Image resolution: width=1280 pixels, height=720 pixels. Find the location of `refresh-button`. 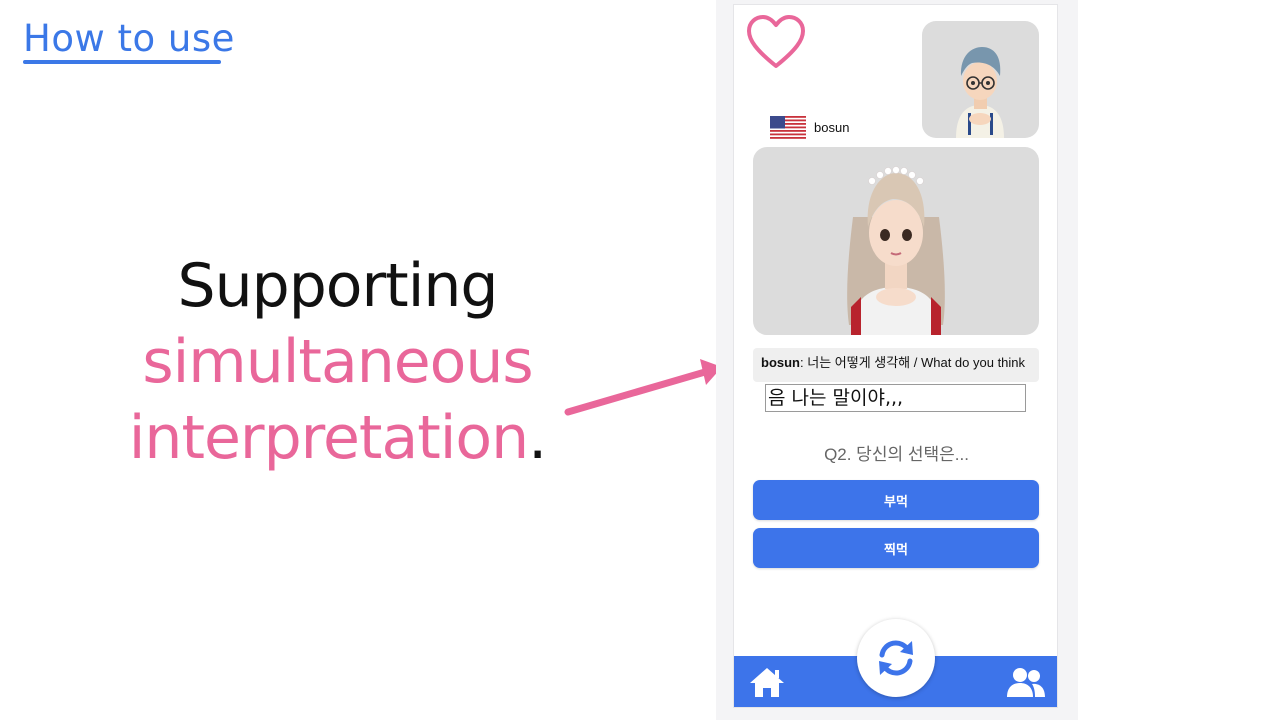

refresh-button is located at coordinates (896, 658).